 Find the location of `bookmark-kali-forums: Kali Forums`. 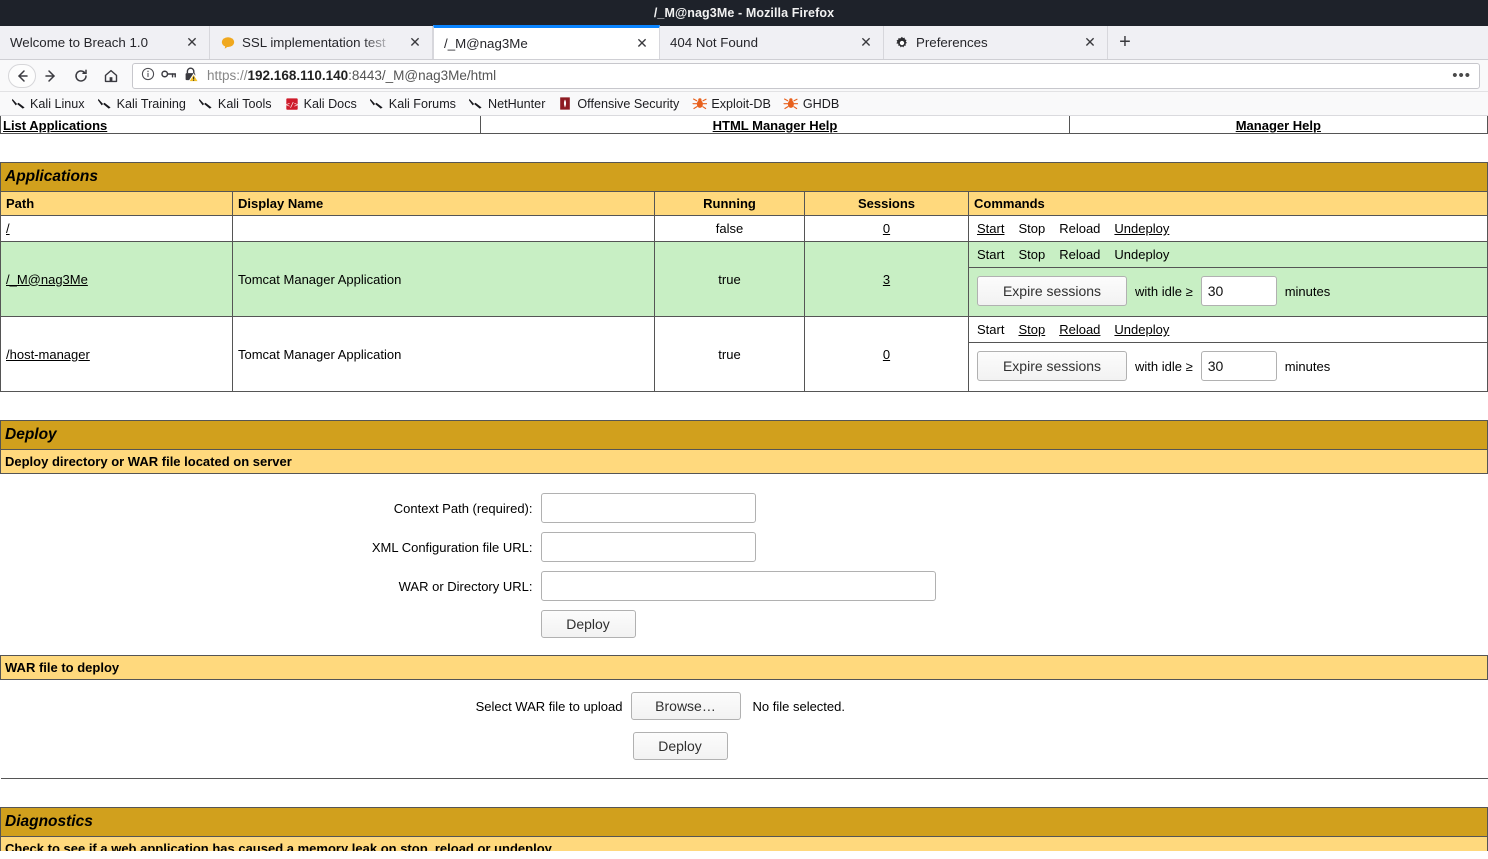

bookmark-kali-forums: Kali Forums is located at coordinates (412, 104).